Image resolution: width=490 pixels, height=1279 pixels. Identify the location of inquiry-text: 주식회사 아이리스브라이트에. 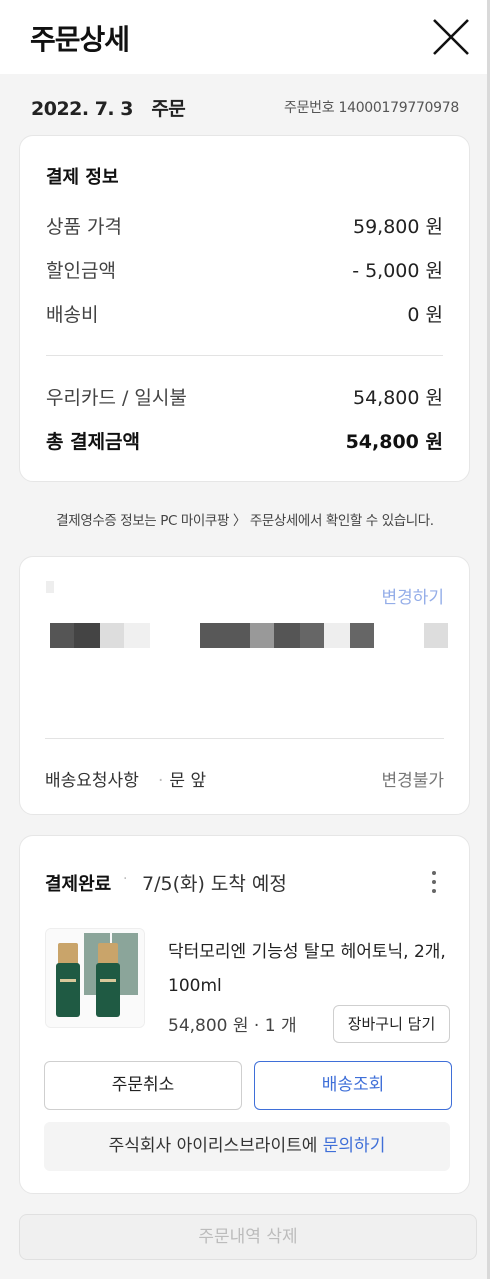
(215, 1146).